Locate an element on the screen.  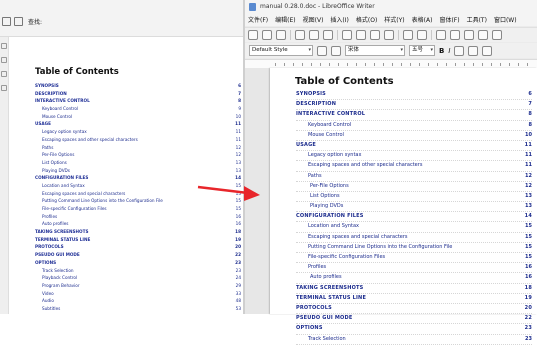
toc-entry: Audio 48 is located at coordinates (138, 301).